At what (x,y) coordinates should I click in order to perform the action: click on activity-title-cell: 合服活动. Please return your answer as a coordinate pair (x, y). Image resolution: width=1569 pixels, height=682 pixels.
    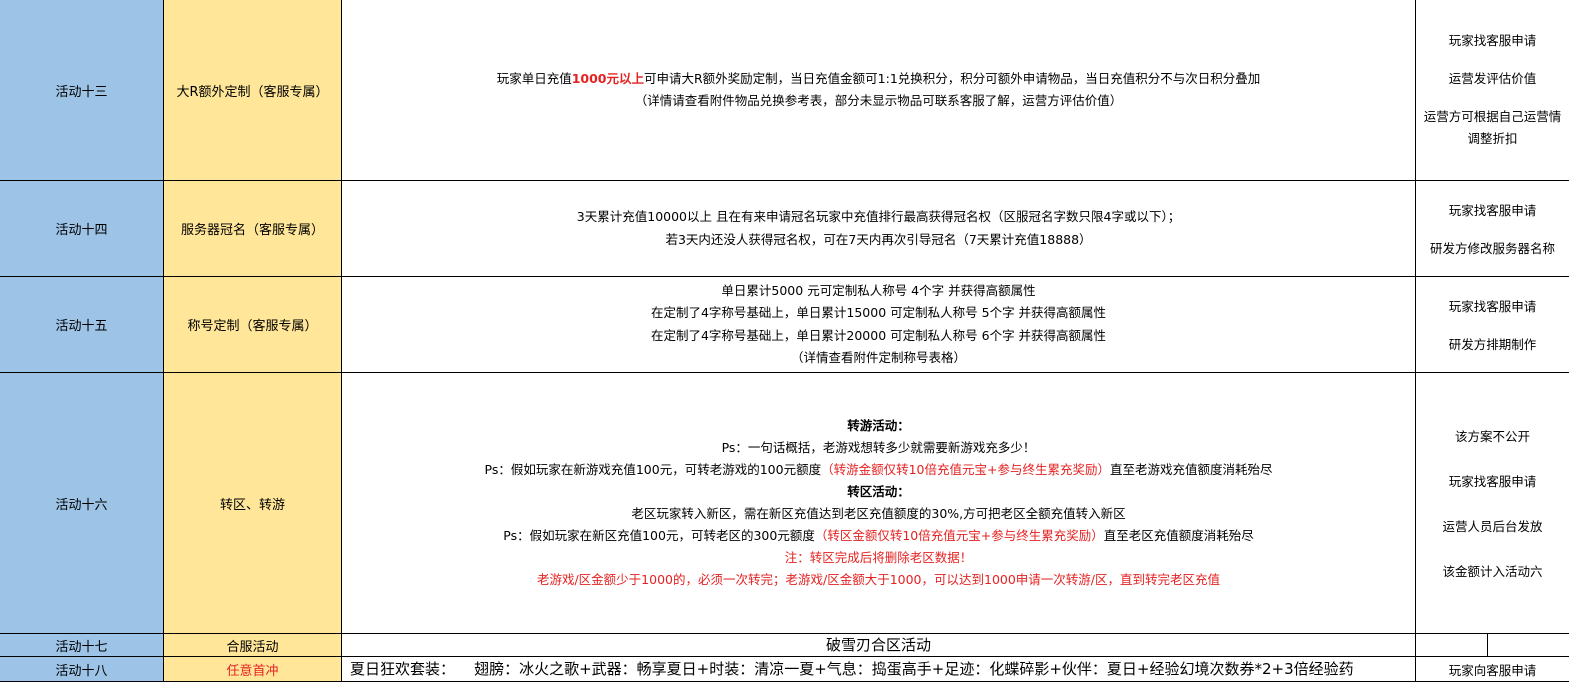
    Looking at the image, I should click on (253, 645).